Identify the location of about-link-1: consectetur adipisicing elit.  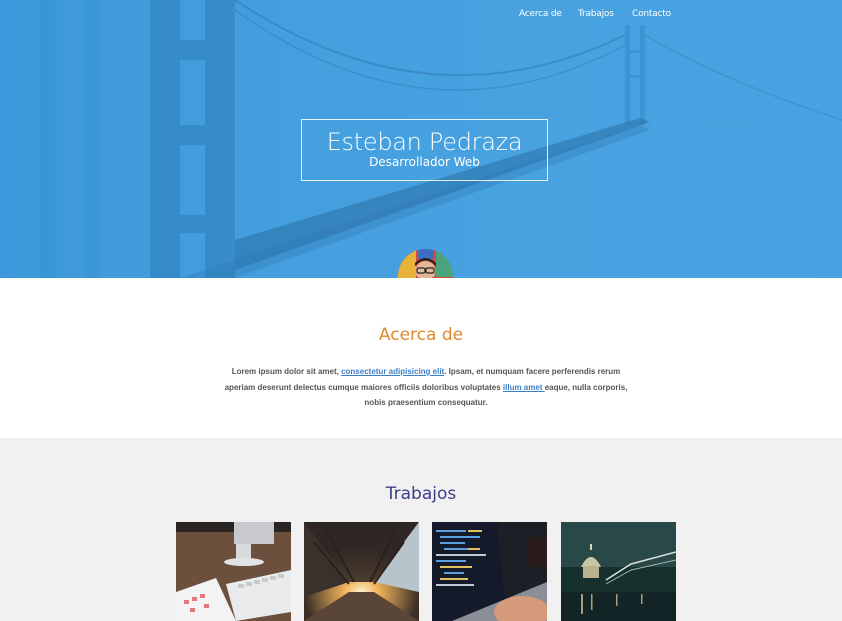
(392, 371).